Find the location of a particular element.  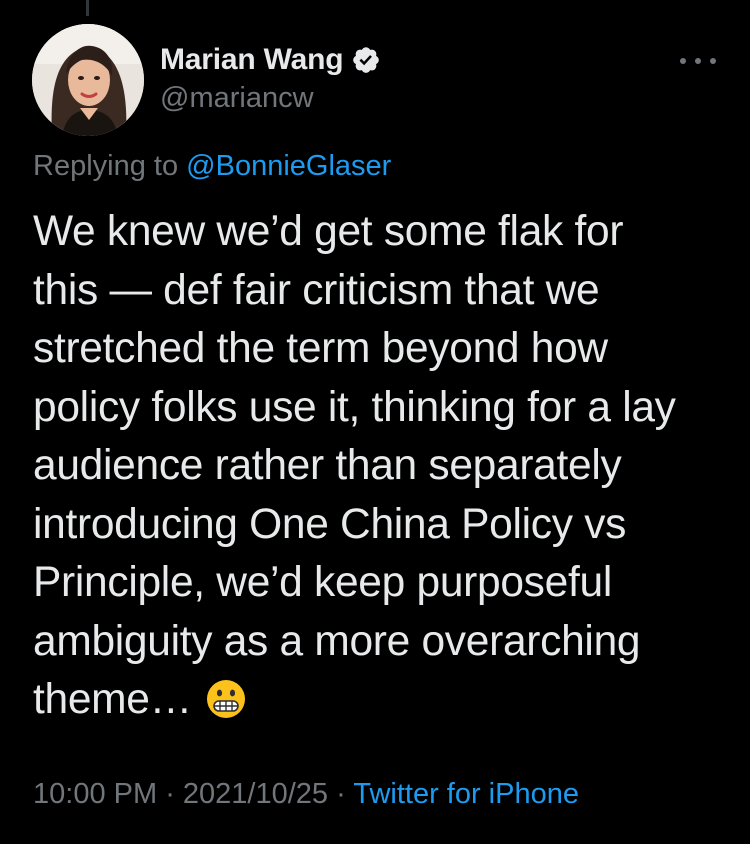

grimacing-face-emoji-icon is located at coordinates (226, 697).